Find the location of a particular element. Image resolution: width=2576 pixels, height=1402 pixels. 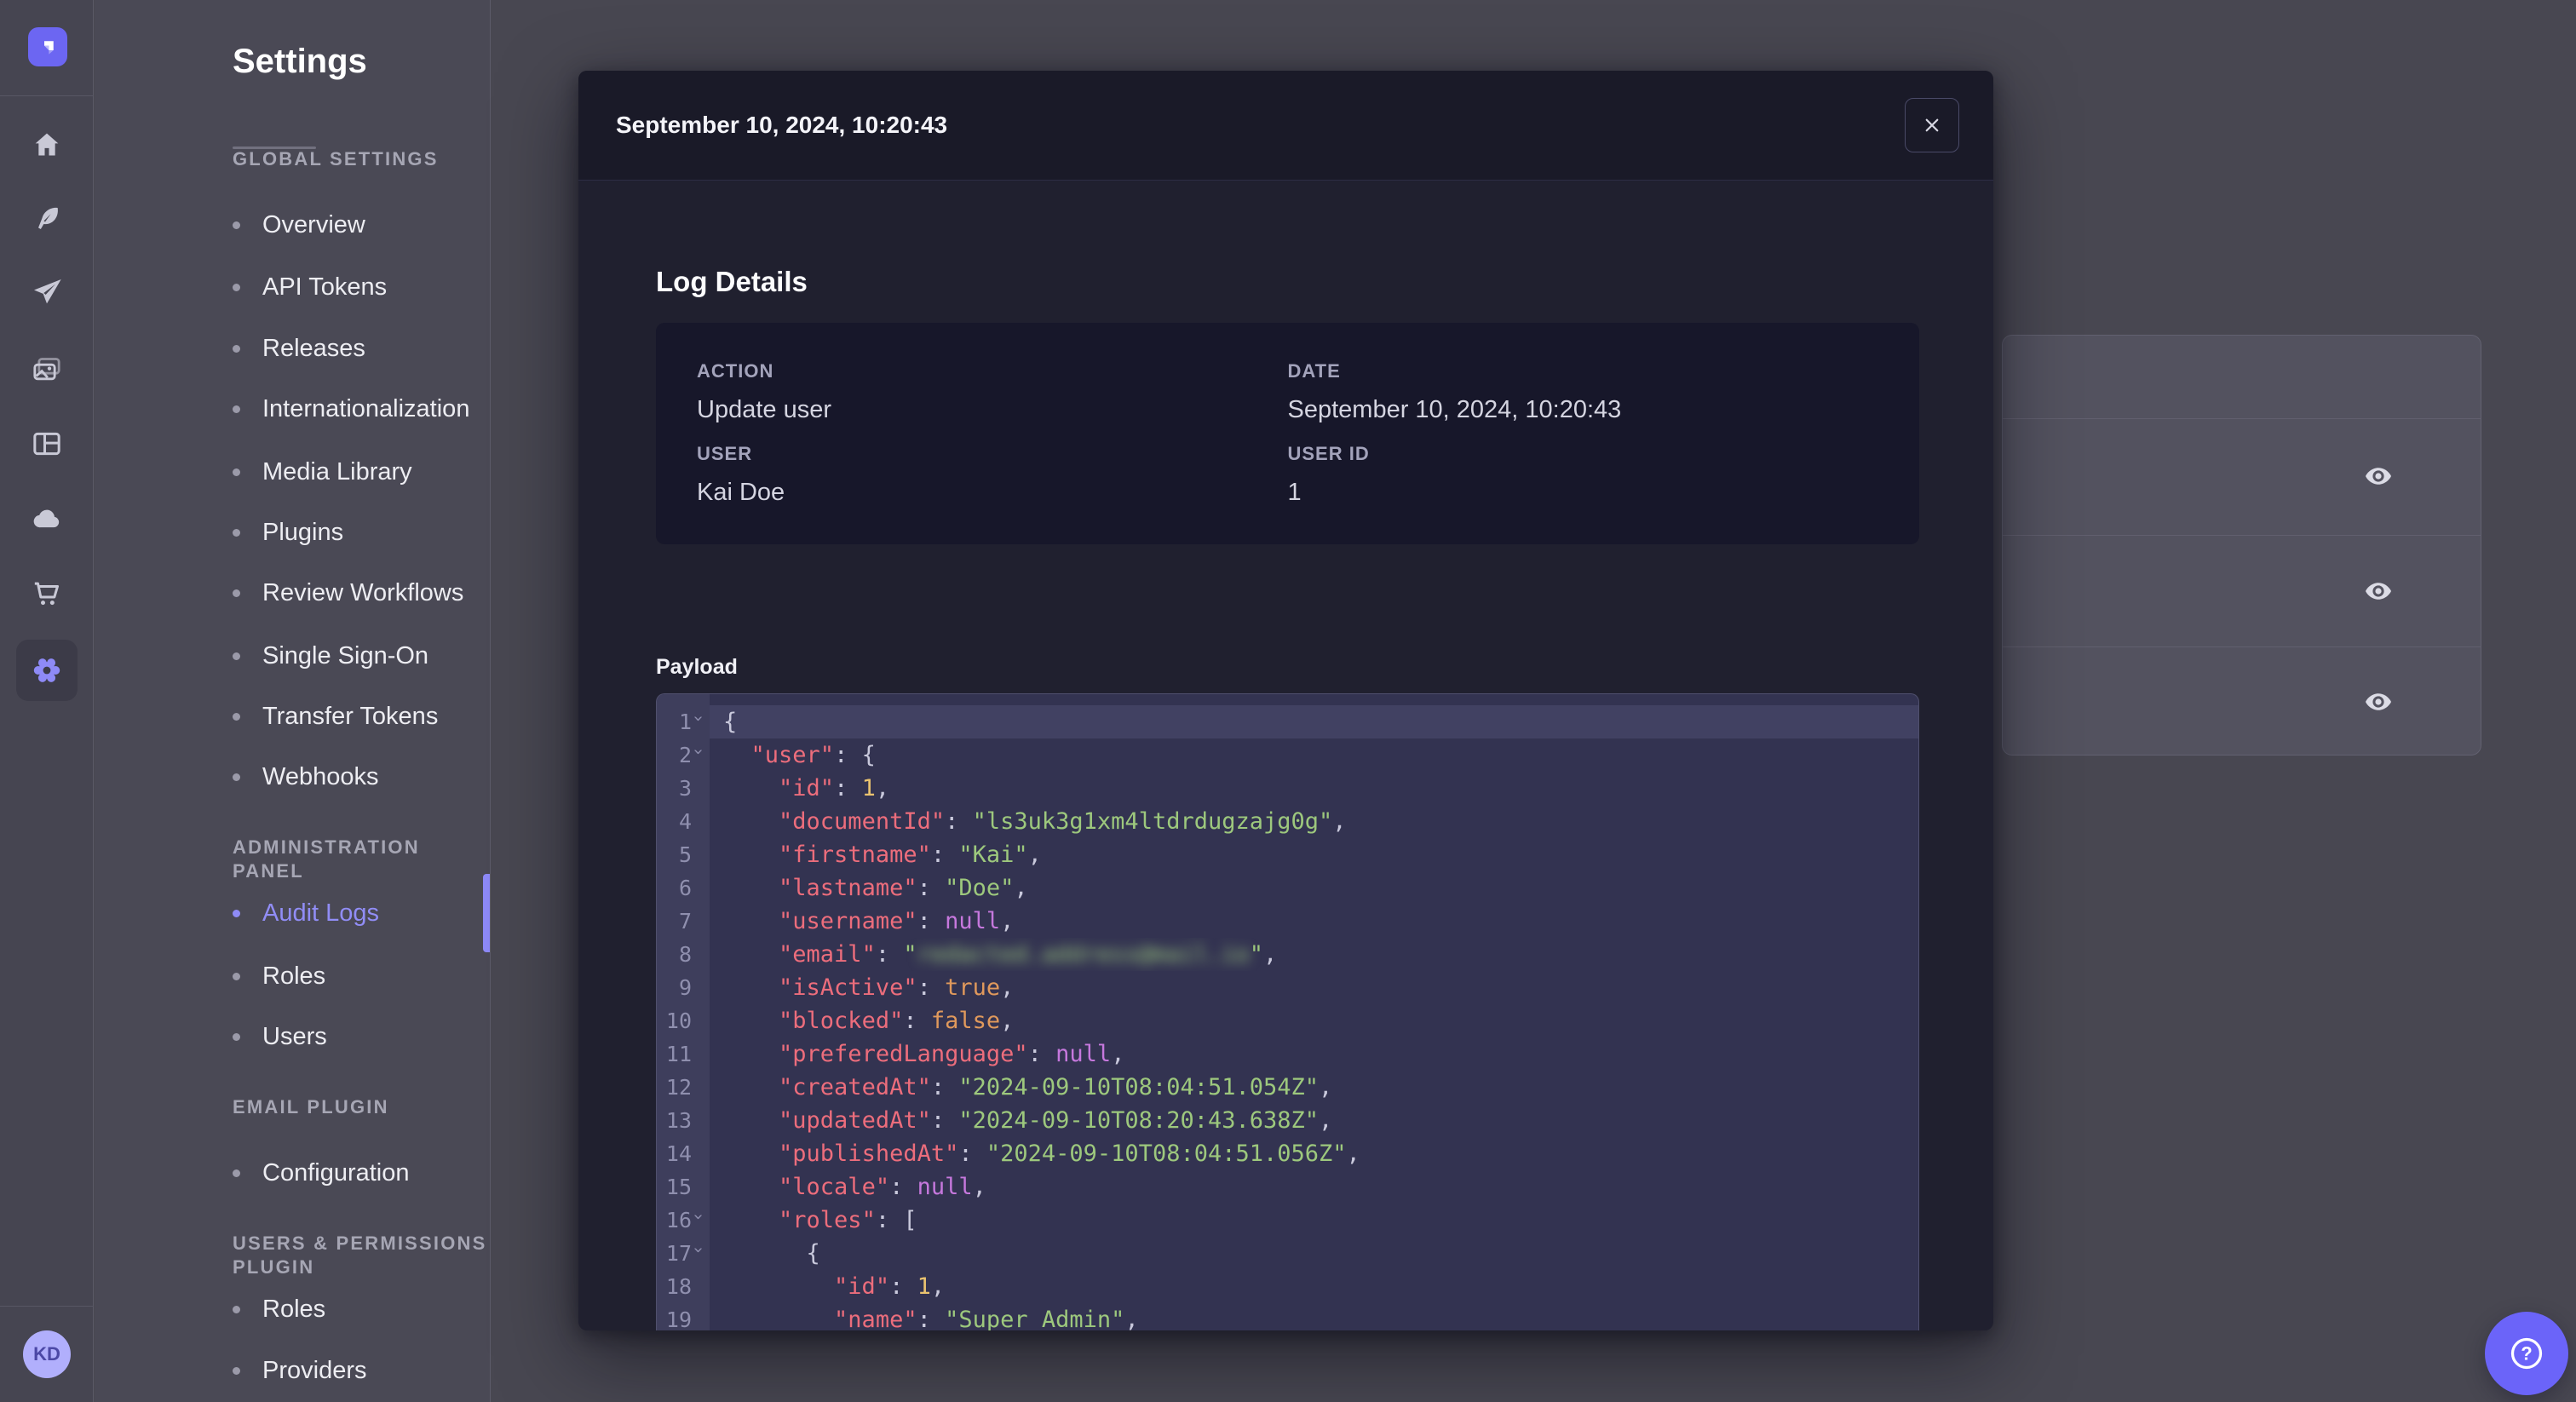

code-line: 17 › { is located at coordinates (1287, 1253).